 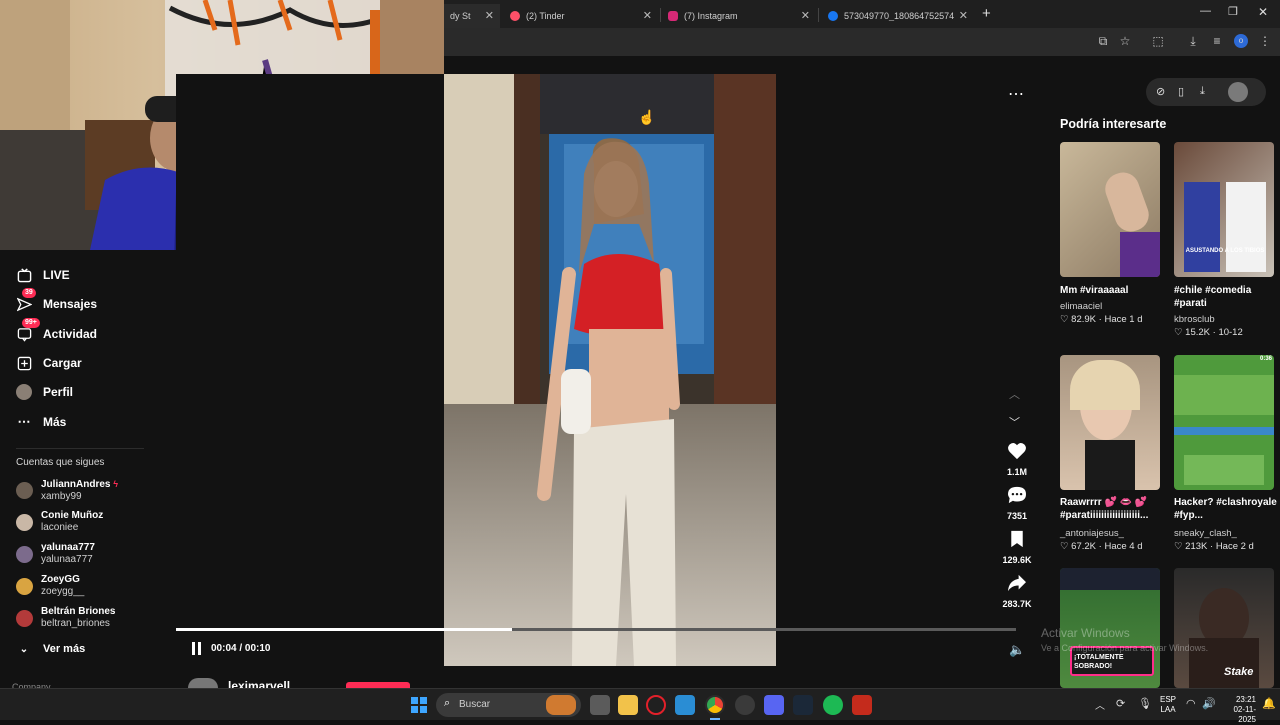 I want to click on video-author: kbrosclub, so click(x=1194, y=319).